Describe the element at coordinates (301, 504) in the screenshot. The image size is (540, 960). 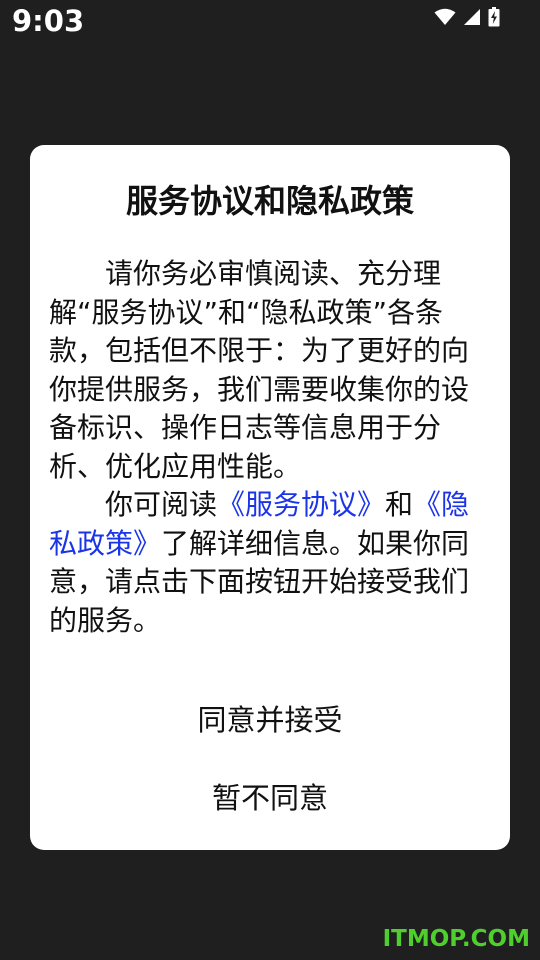
I see `service-agreement-link: 《服务协议》` at that location.